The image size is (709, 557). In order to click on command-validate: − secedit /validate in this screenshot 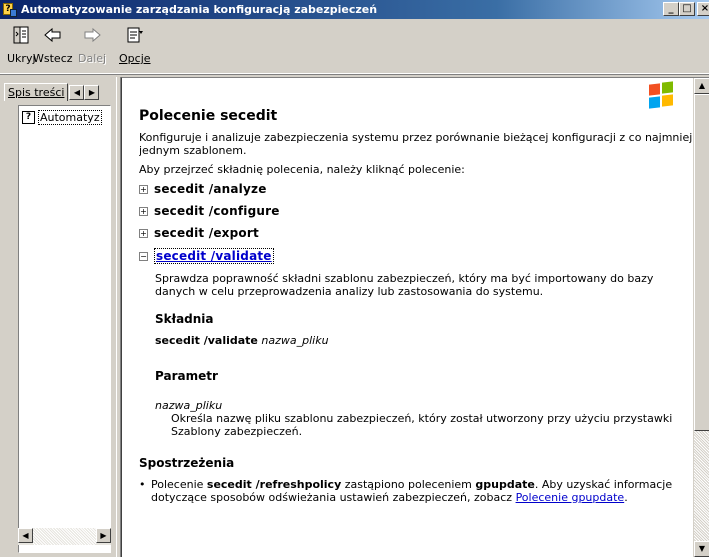, I will do `click(416, 256)`.